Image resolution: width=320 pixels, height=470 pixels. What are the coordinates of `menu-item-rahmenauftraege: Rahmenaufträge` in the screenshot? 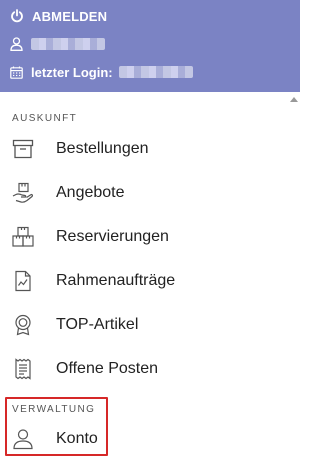 It's located at (140, 281).